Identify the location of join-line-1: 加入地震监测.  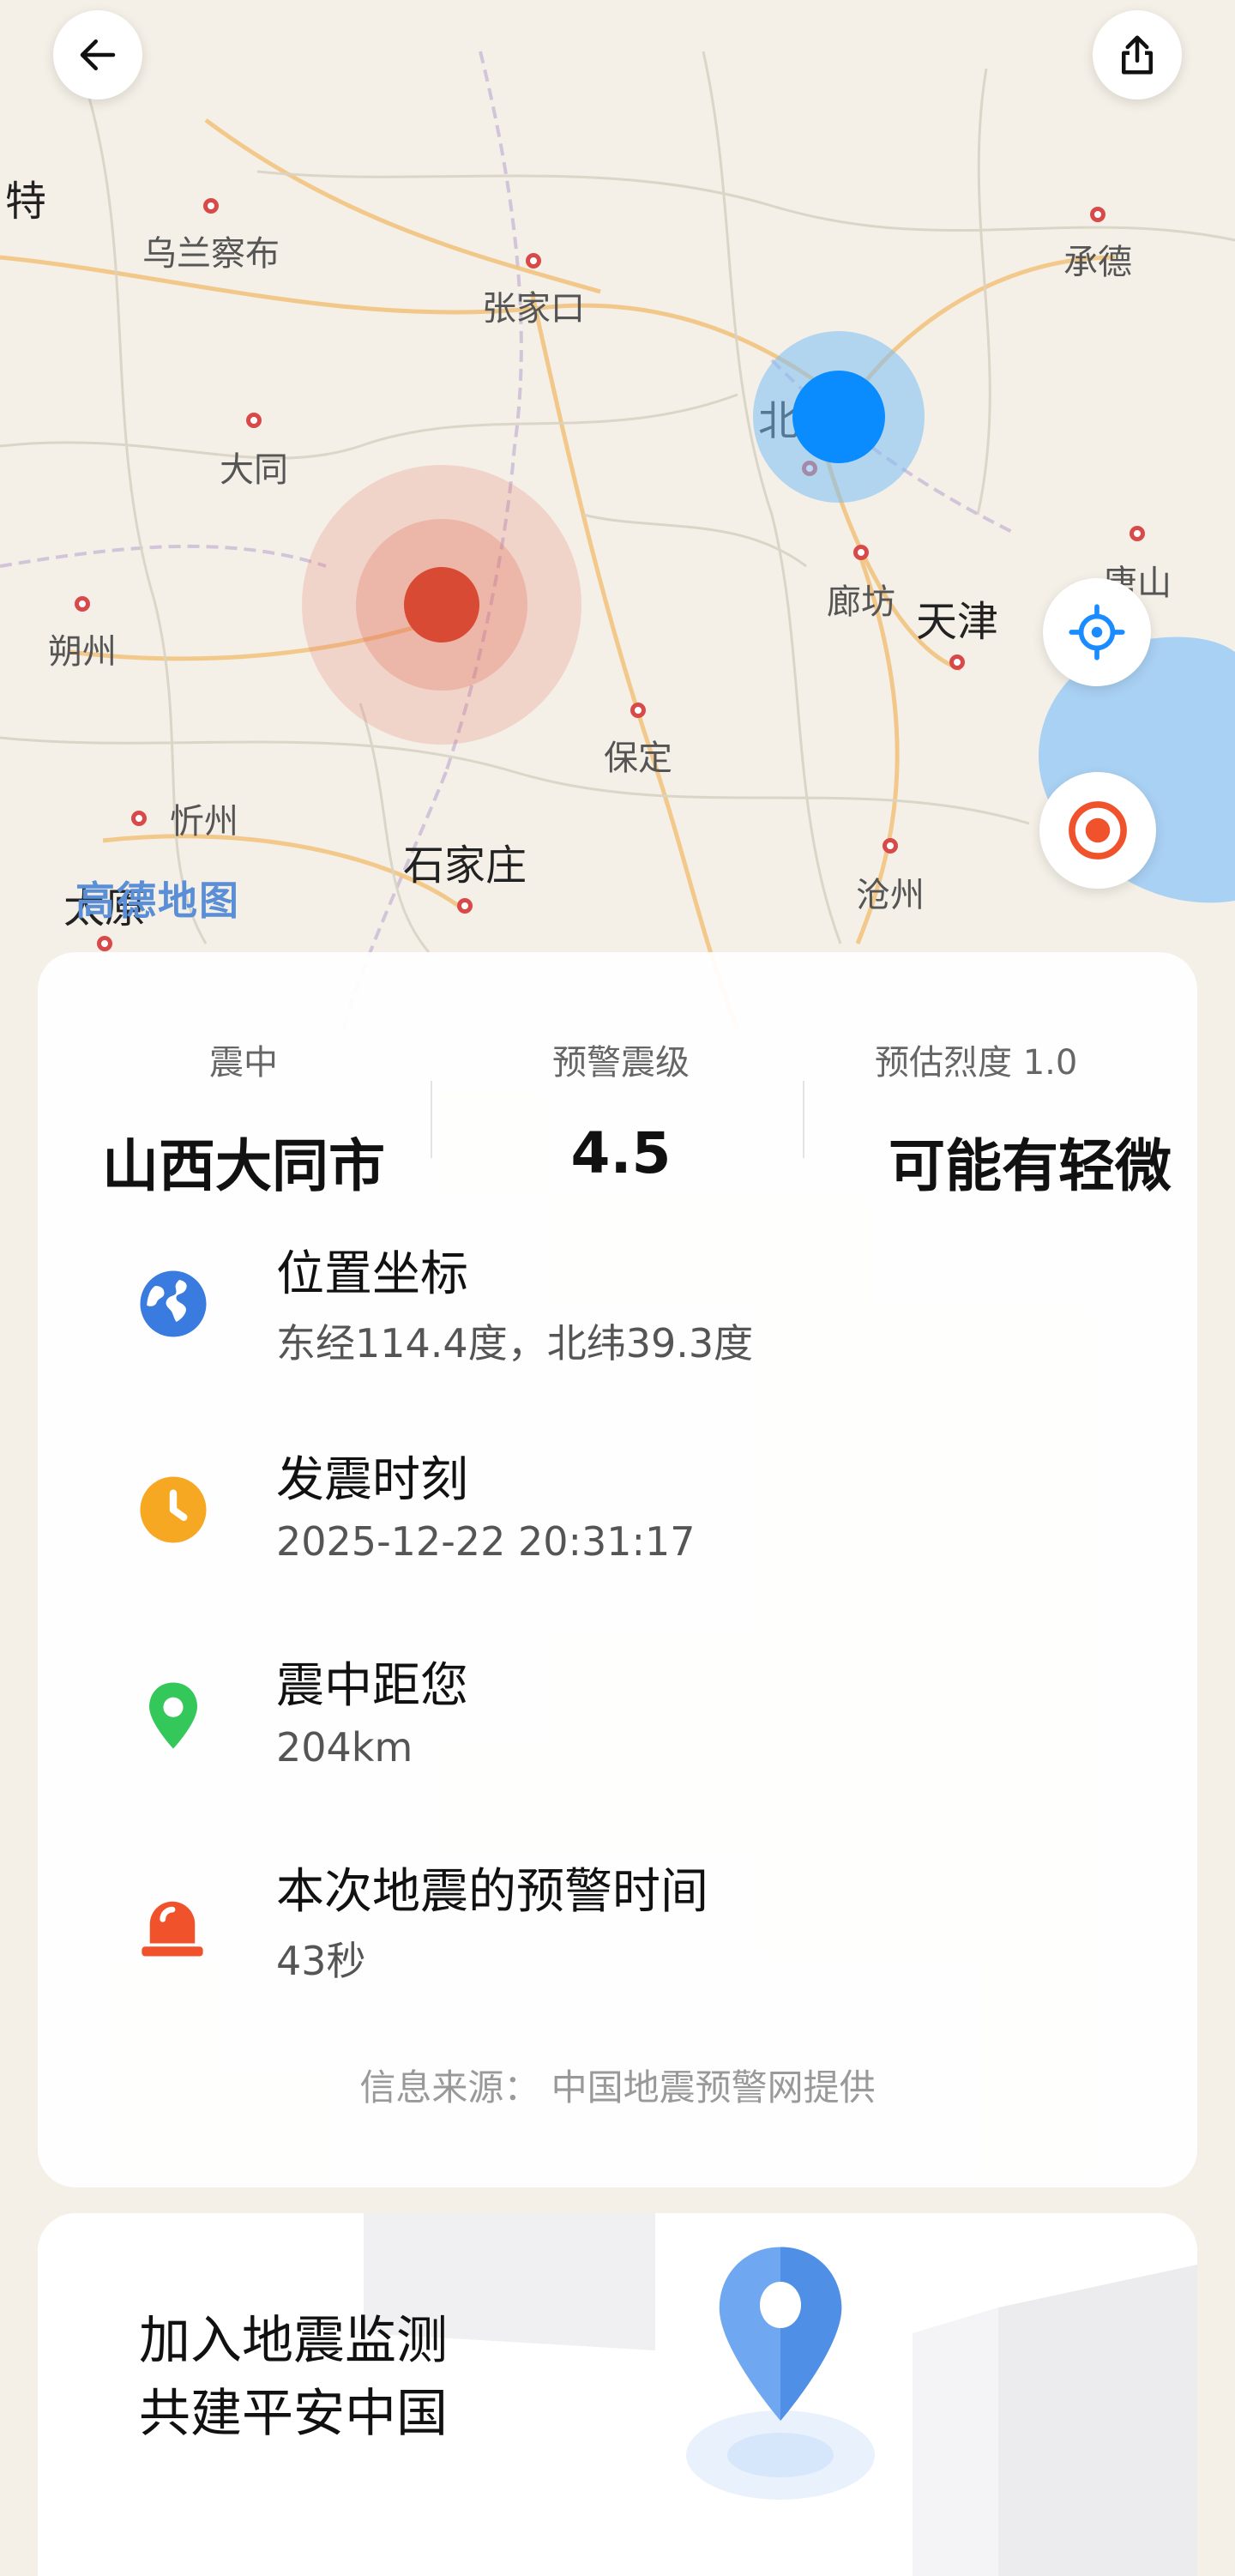
(293, 2341).